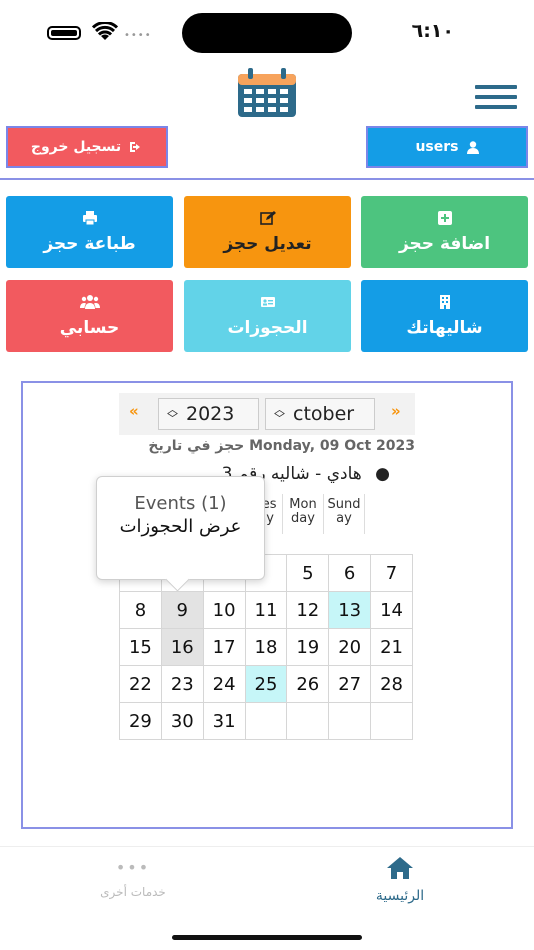 Image resolution: width=534 pixels, height=950 pixels. Describe the element at coordinates (135, 147) in the screenshot. I see `sign-out-icon` at that location.